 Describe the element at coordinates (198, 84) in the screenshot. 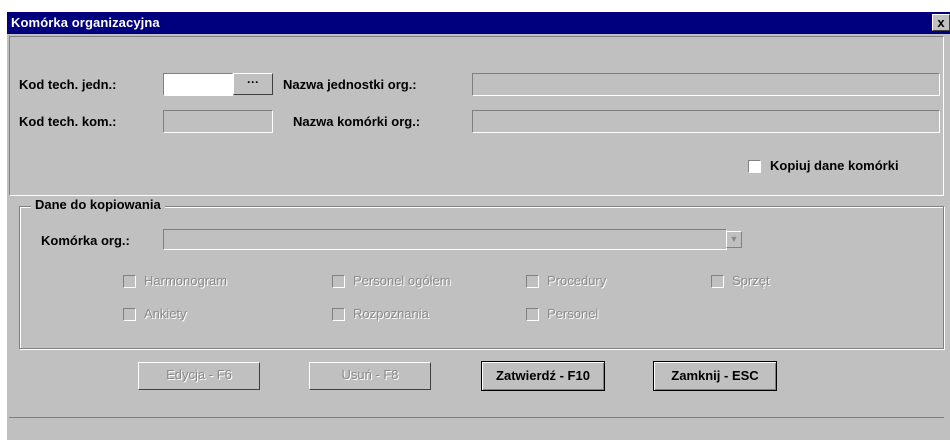

I see `kod-tech-jedn-input` at that location.